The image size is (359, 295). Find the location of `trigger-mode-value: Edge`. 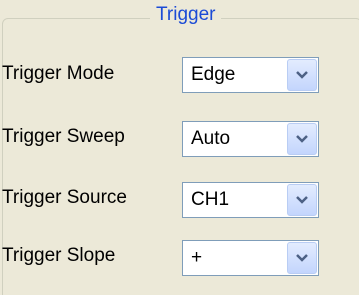

trigger-mode-value: Edge is located at coordinates (213, 74).